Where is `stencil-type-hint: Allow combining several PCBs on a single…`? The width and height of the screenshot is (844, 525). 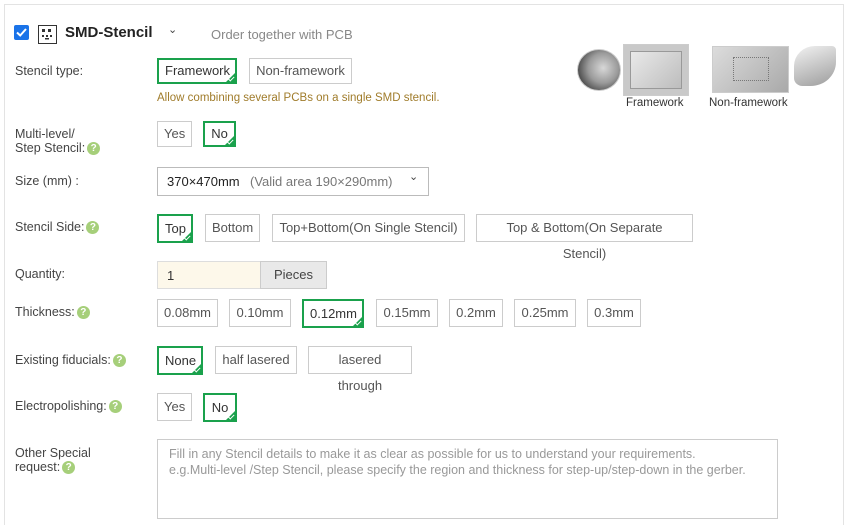 stencil-type-hint: Allow combining several PCBs on a single… is located at coordinates (298, 98).